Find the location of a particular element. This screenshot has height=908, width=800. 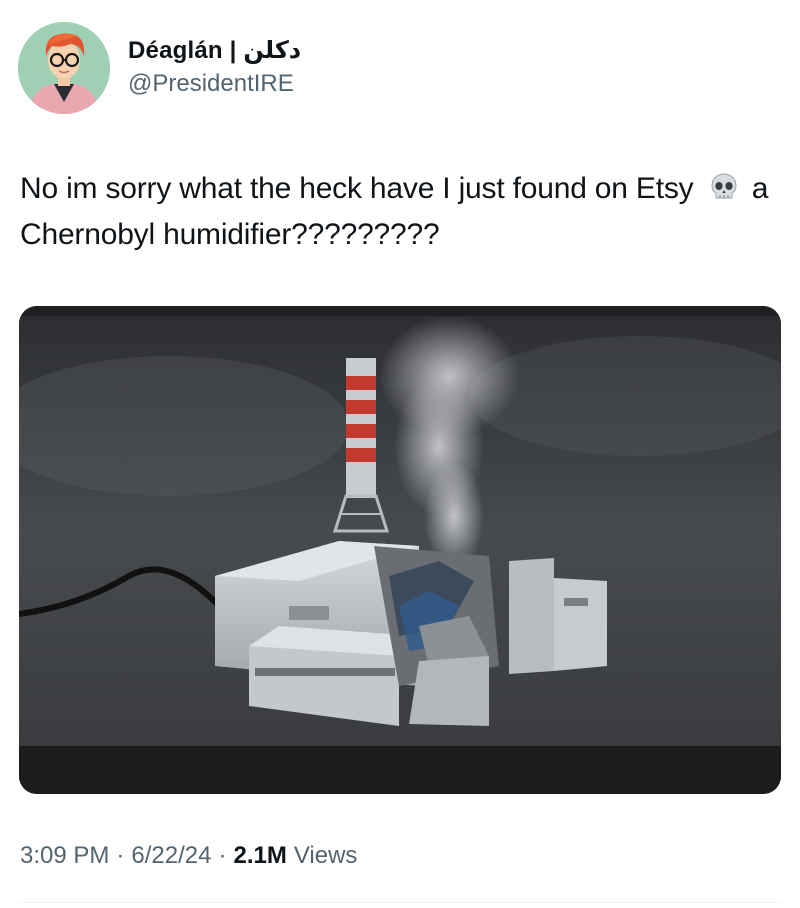

avatar-illustration is located at coordinates (64, 68).